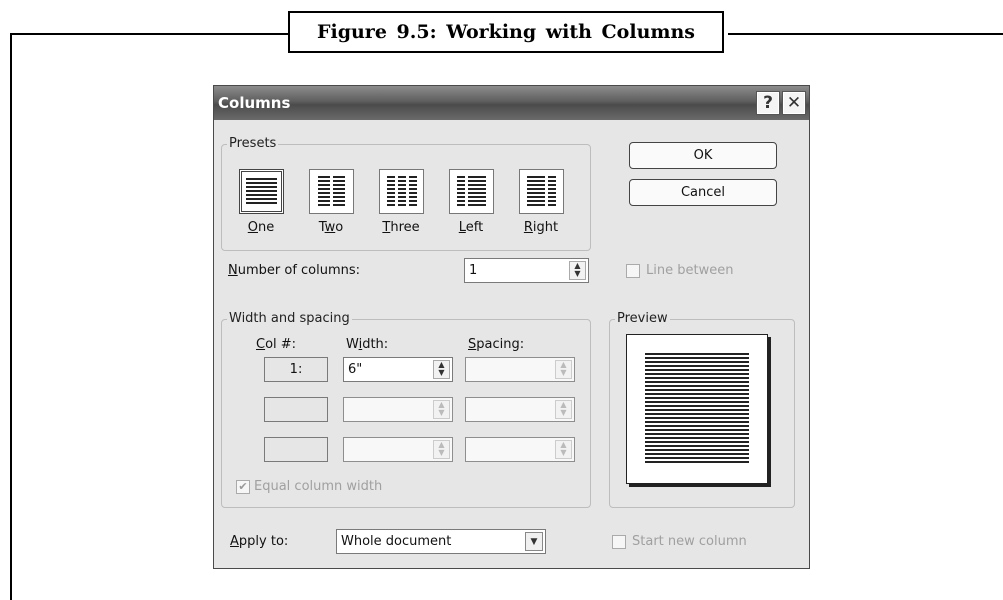 The height and width of the screenshot is (600, 1003). Describe the element at coordinates (563, 449) in the screenshot. I see `spacing-spinner-3: ▲ ▼` at that location.